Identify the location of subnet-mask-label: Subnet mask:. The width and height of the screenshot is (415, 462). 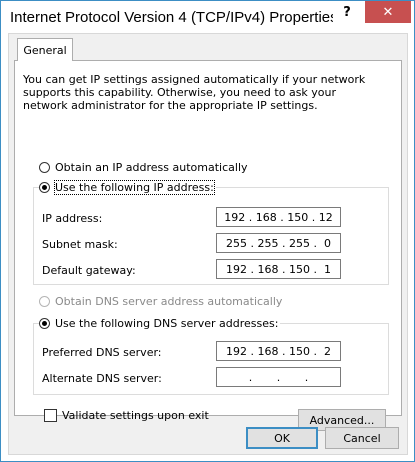
(80, 244).